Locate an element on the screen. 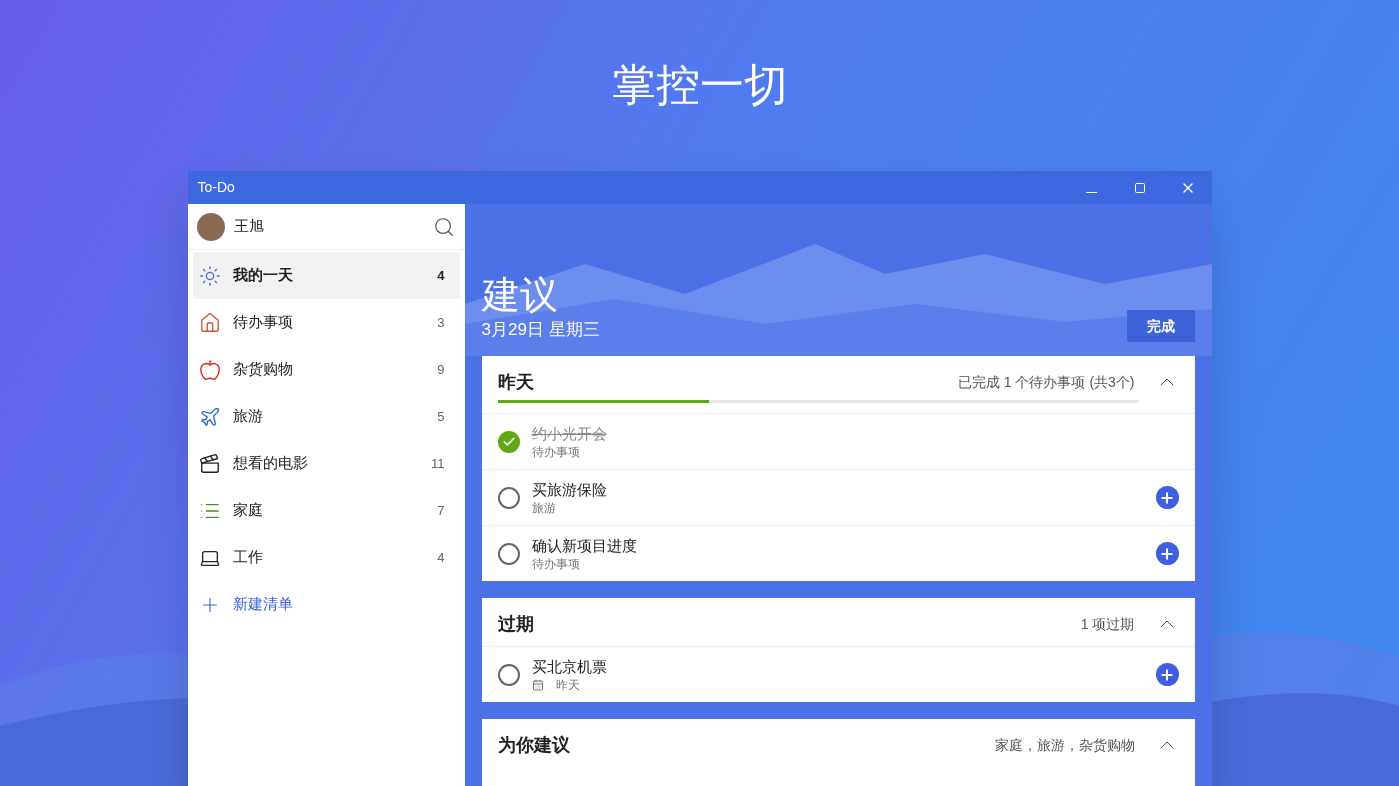 The width and height of the screenshot is (1399, 786). task-row: 买旅游保险 旅游 is located at coordinates (838, 497).